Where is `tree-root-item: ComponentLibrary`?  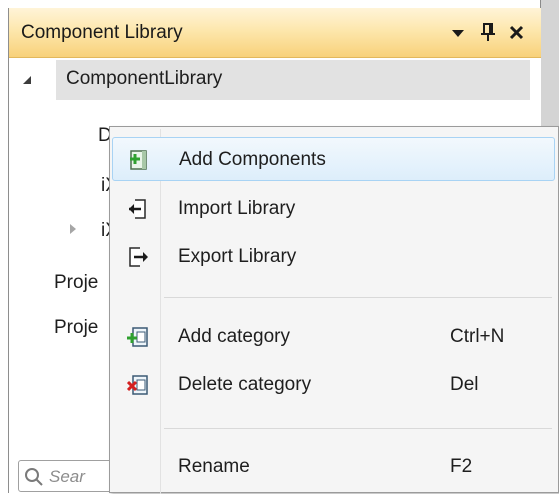
tree-root-item: ComponentLibrary is located at coordinates (293, 80).